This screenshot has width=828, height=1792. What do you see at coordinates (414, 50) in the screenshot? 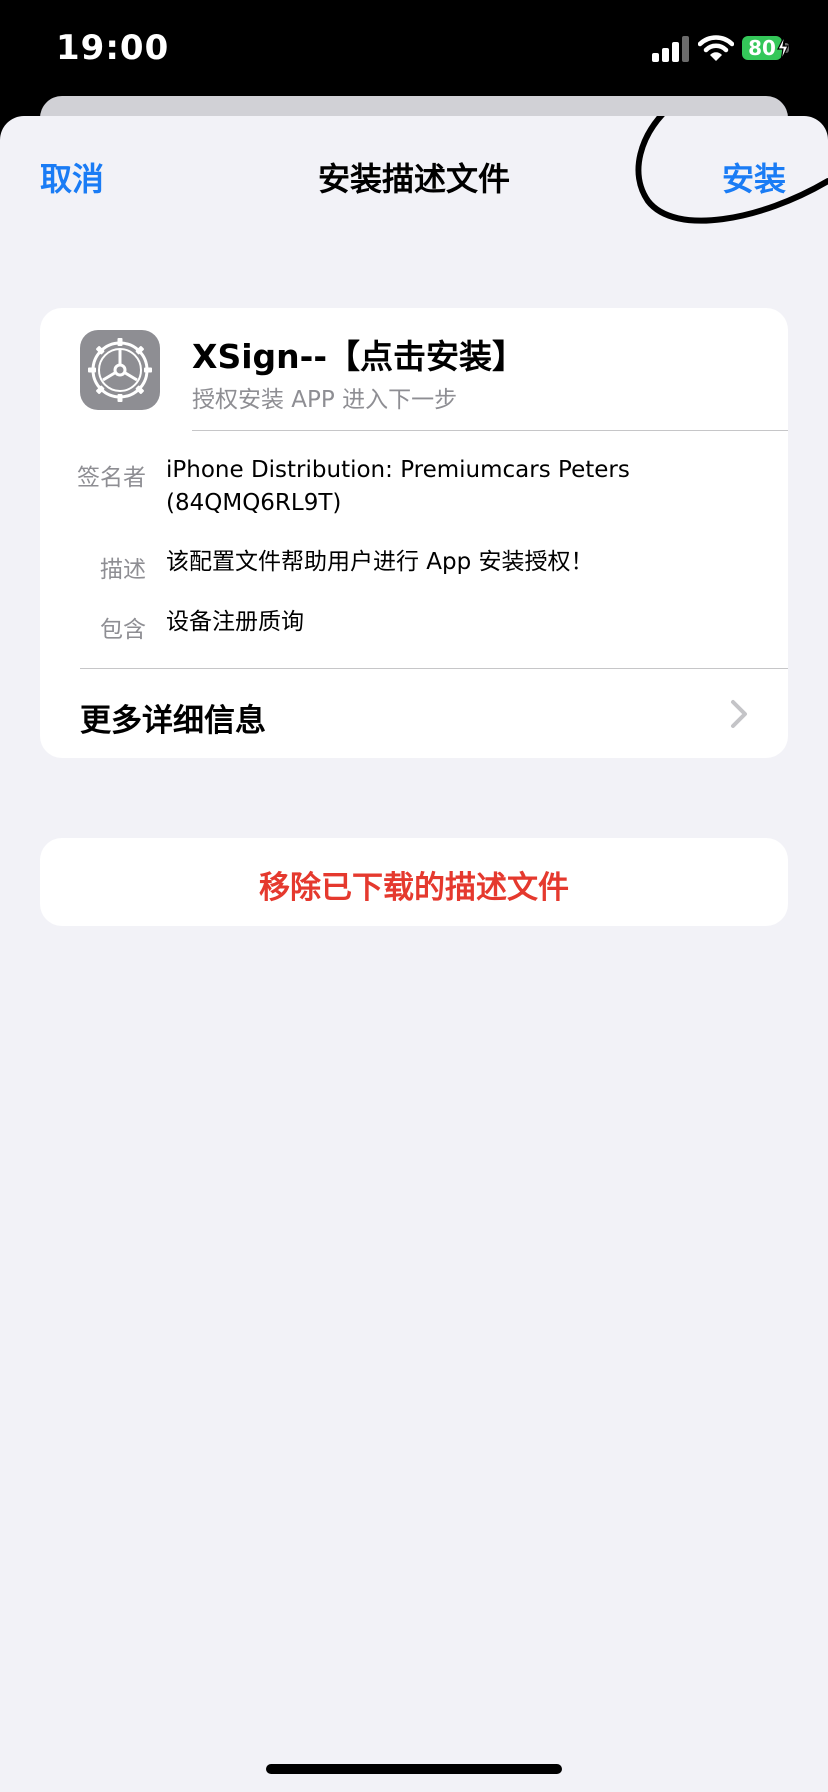
I see `status-bar: 19:00 80` at bounding box center [414, 50].